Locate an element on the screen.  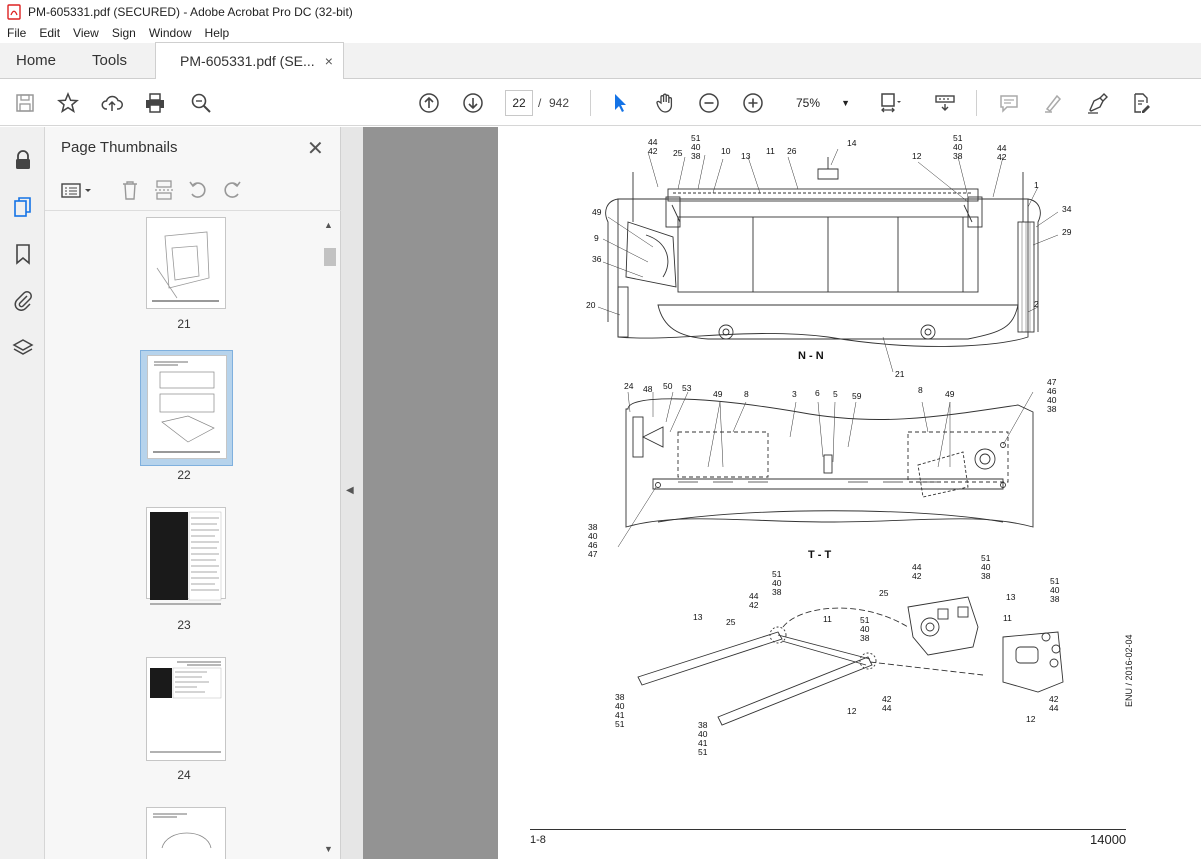
callout-label: 5 is located at coordinates (835, 394).